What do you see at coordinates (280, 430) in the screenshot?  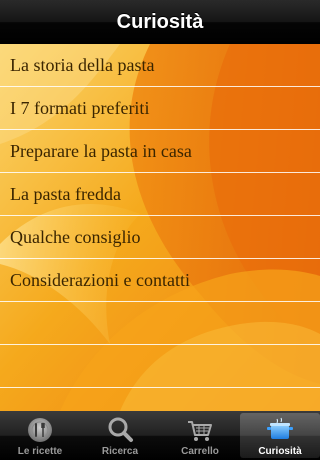 I see `pot-icon` at bounding box center [280, 430].